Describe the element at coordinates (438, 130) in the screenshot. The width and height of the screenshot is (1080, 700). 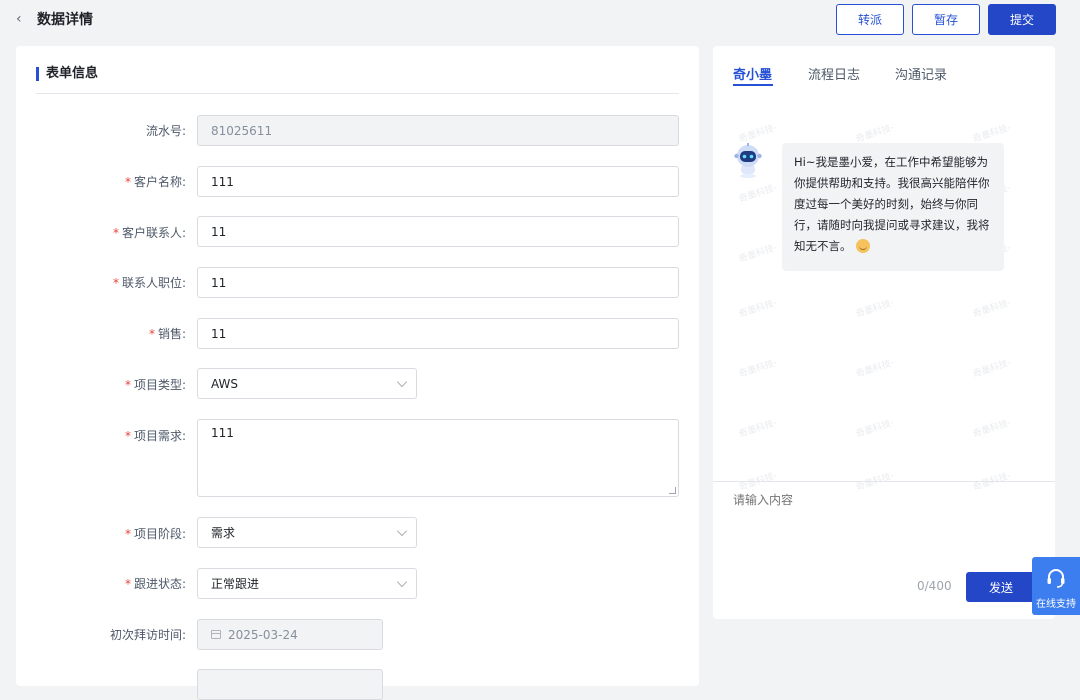
I see `serial-no-field: 81025611` at that location.